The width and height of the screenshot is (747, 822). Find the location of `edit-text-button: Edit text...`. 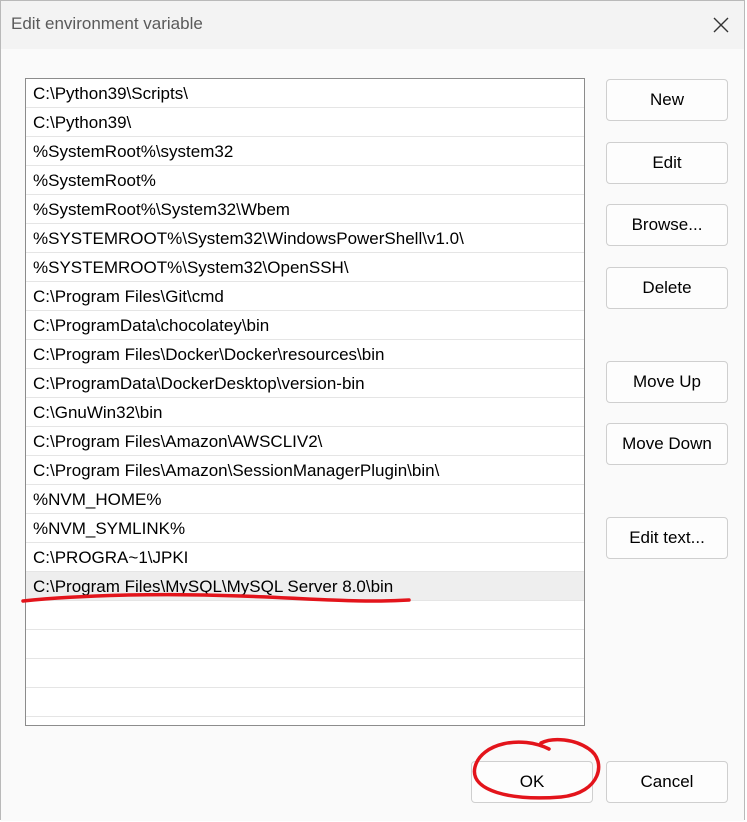

edit-text-button: Edit text... is located at coordinates (667, 538).